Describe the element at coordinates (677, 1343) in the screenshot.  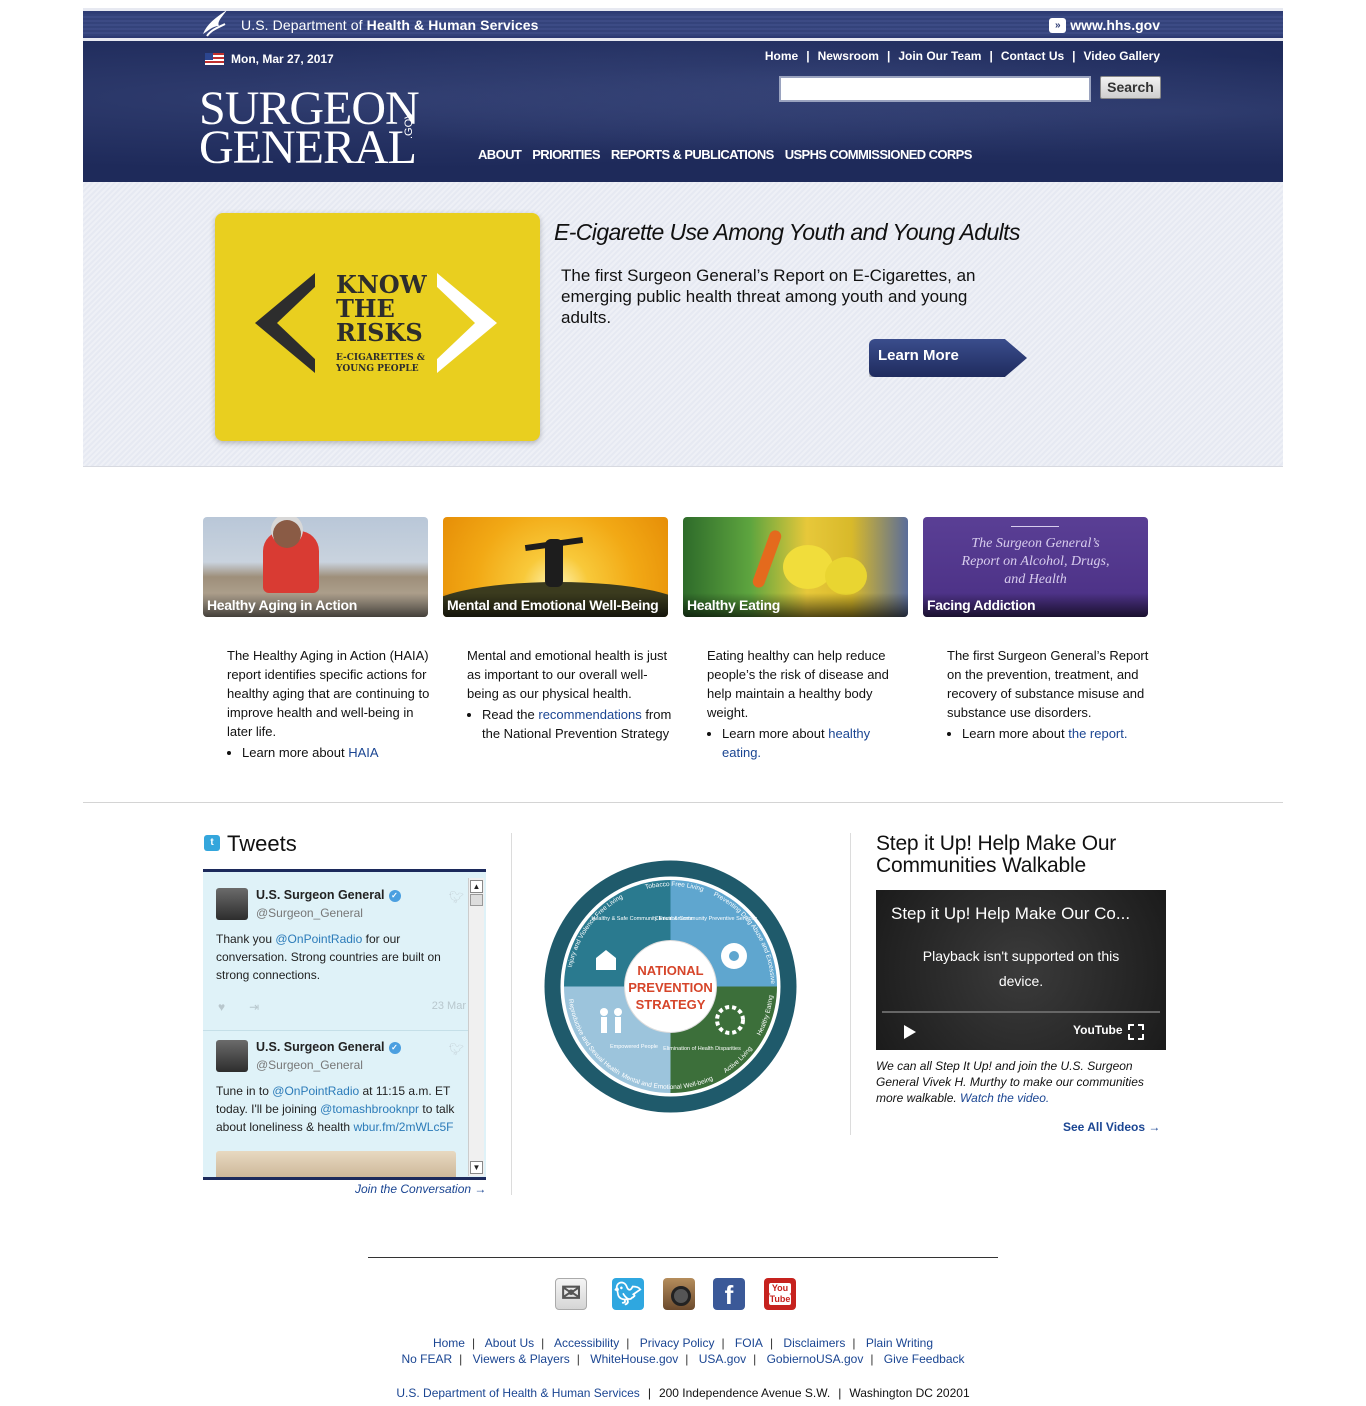
I see `footer-link-privacy-policy: Privacy Policy` at that location.